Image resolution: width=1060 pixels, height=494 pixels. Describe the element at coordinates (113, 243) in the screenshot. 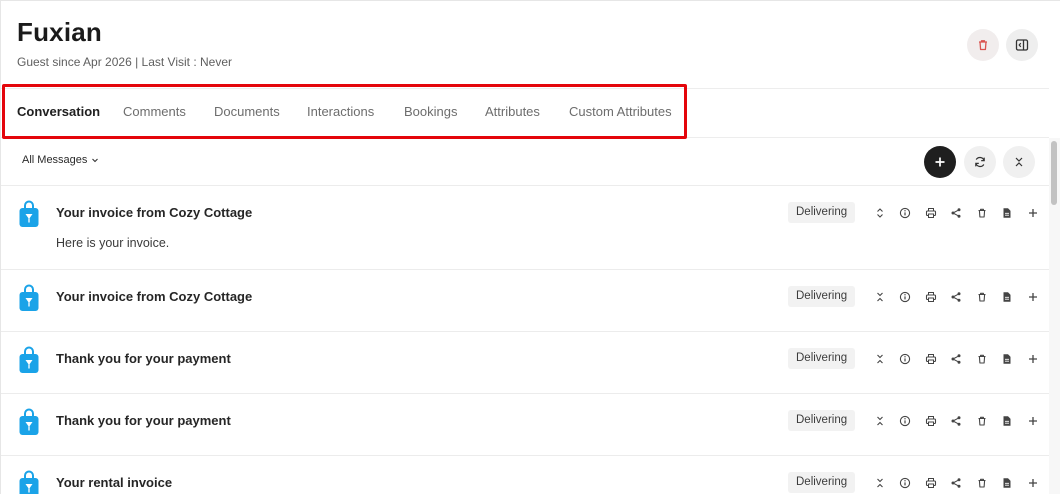

I see `message-preview: Here is your invoice.` at that location.